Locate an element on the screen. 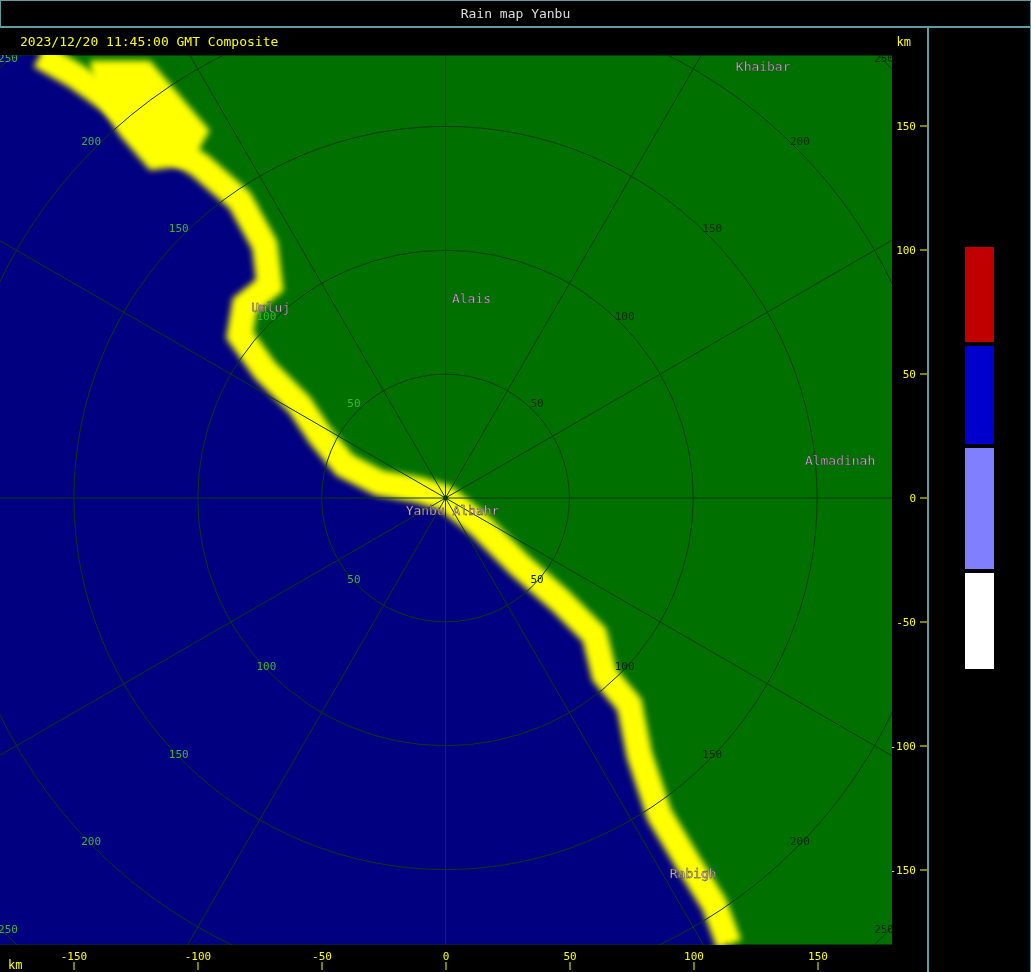 The image size is (1031, 972). city-label: Almadinah is located at coordinates (840, 461).